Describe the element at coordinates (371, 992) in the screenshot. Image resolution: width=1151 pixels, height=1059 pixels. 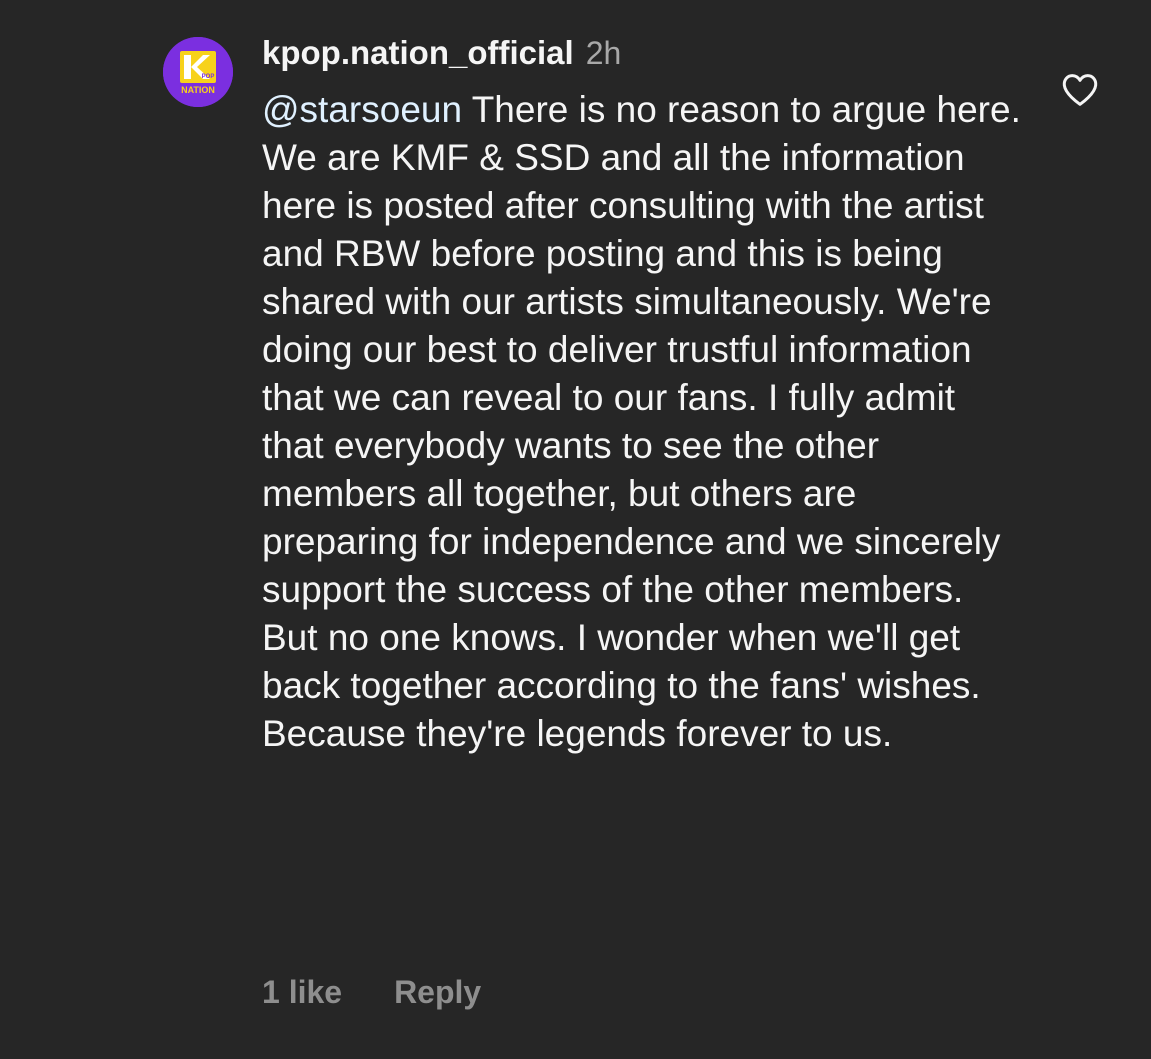
I see `comment-actions: 1 like Reply` at that location.